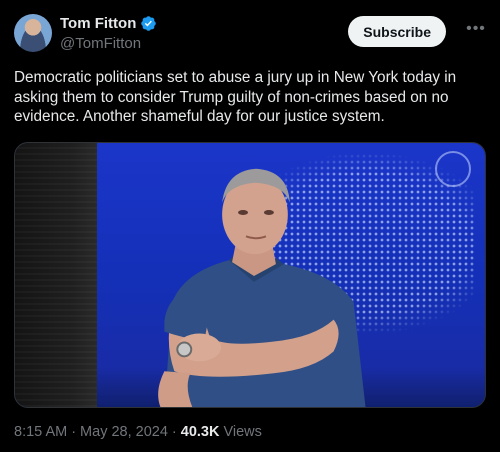  I want to click on tweet-meta: 8:15 AM · May 28, 2024 · 40.3K Views, so click(138, 432).